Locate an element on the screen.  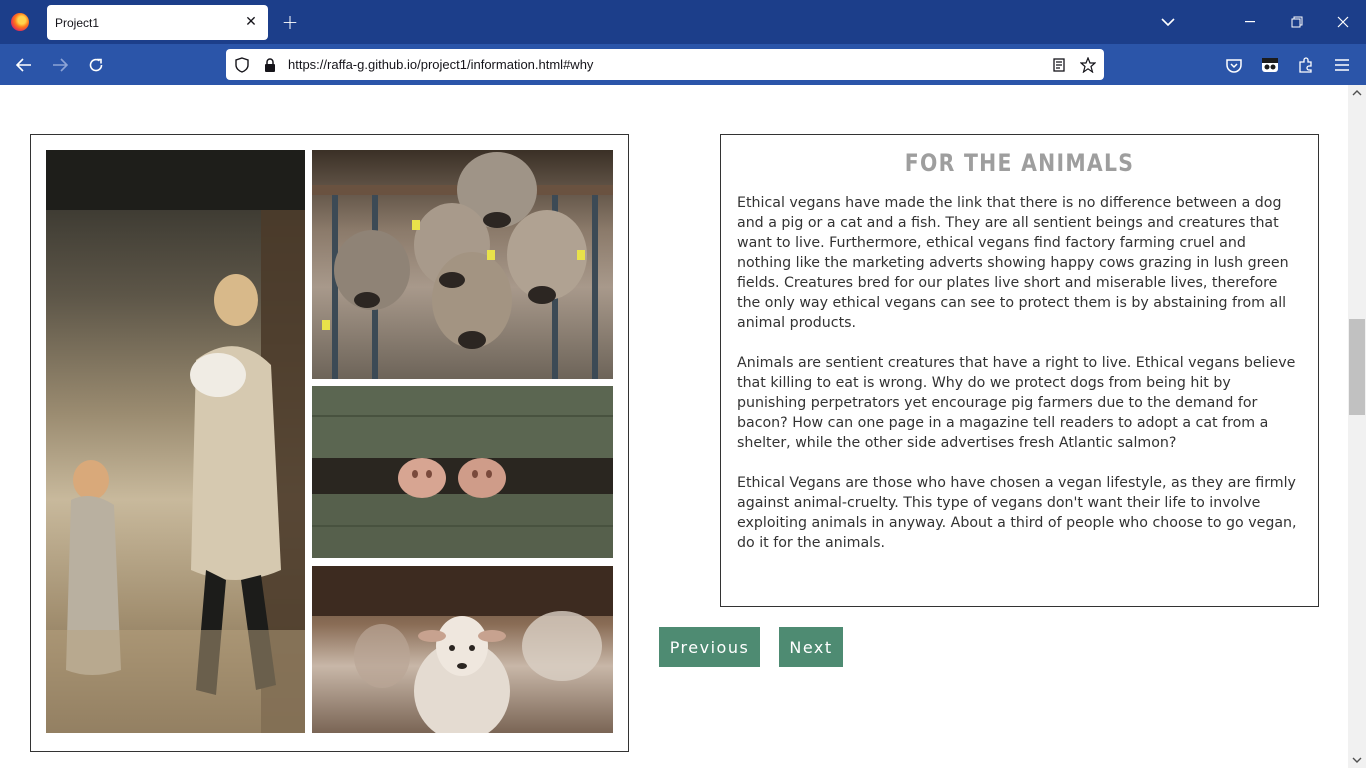
next-button: Next is located at coordinates (811, 647).